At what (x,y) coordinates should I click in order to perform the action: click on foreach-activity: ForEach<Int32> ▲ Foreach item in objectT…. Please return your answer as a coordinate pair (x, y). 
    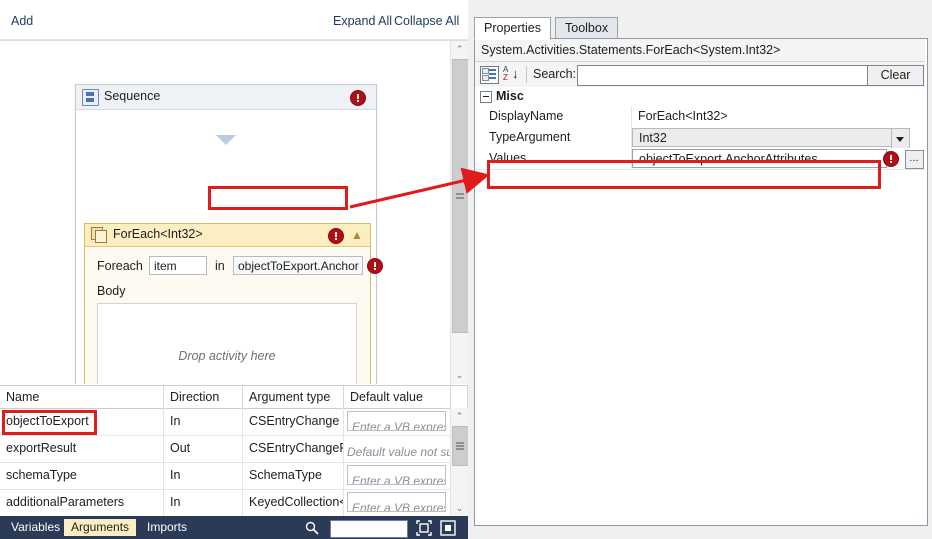
    Looking at the image, I should click on (233, 303).